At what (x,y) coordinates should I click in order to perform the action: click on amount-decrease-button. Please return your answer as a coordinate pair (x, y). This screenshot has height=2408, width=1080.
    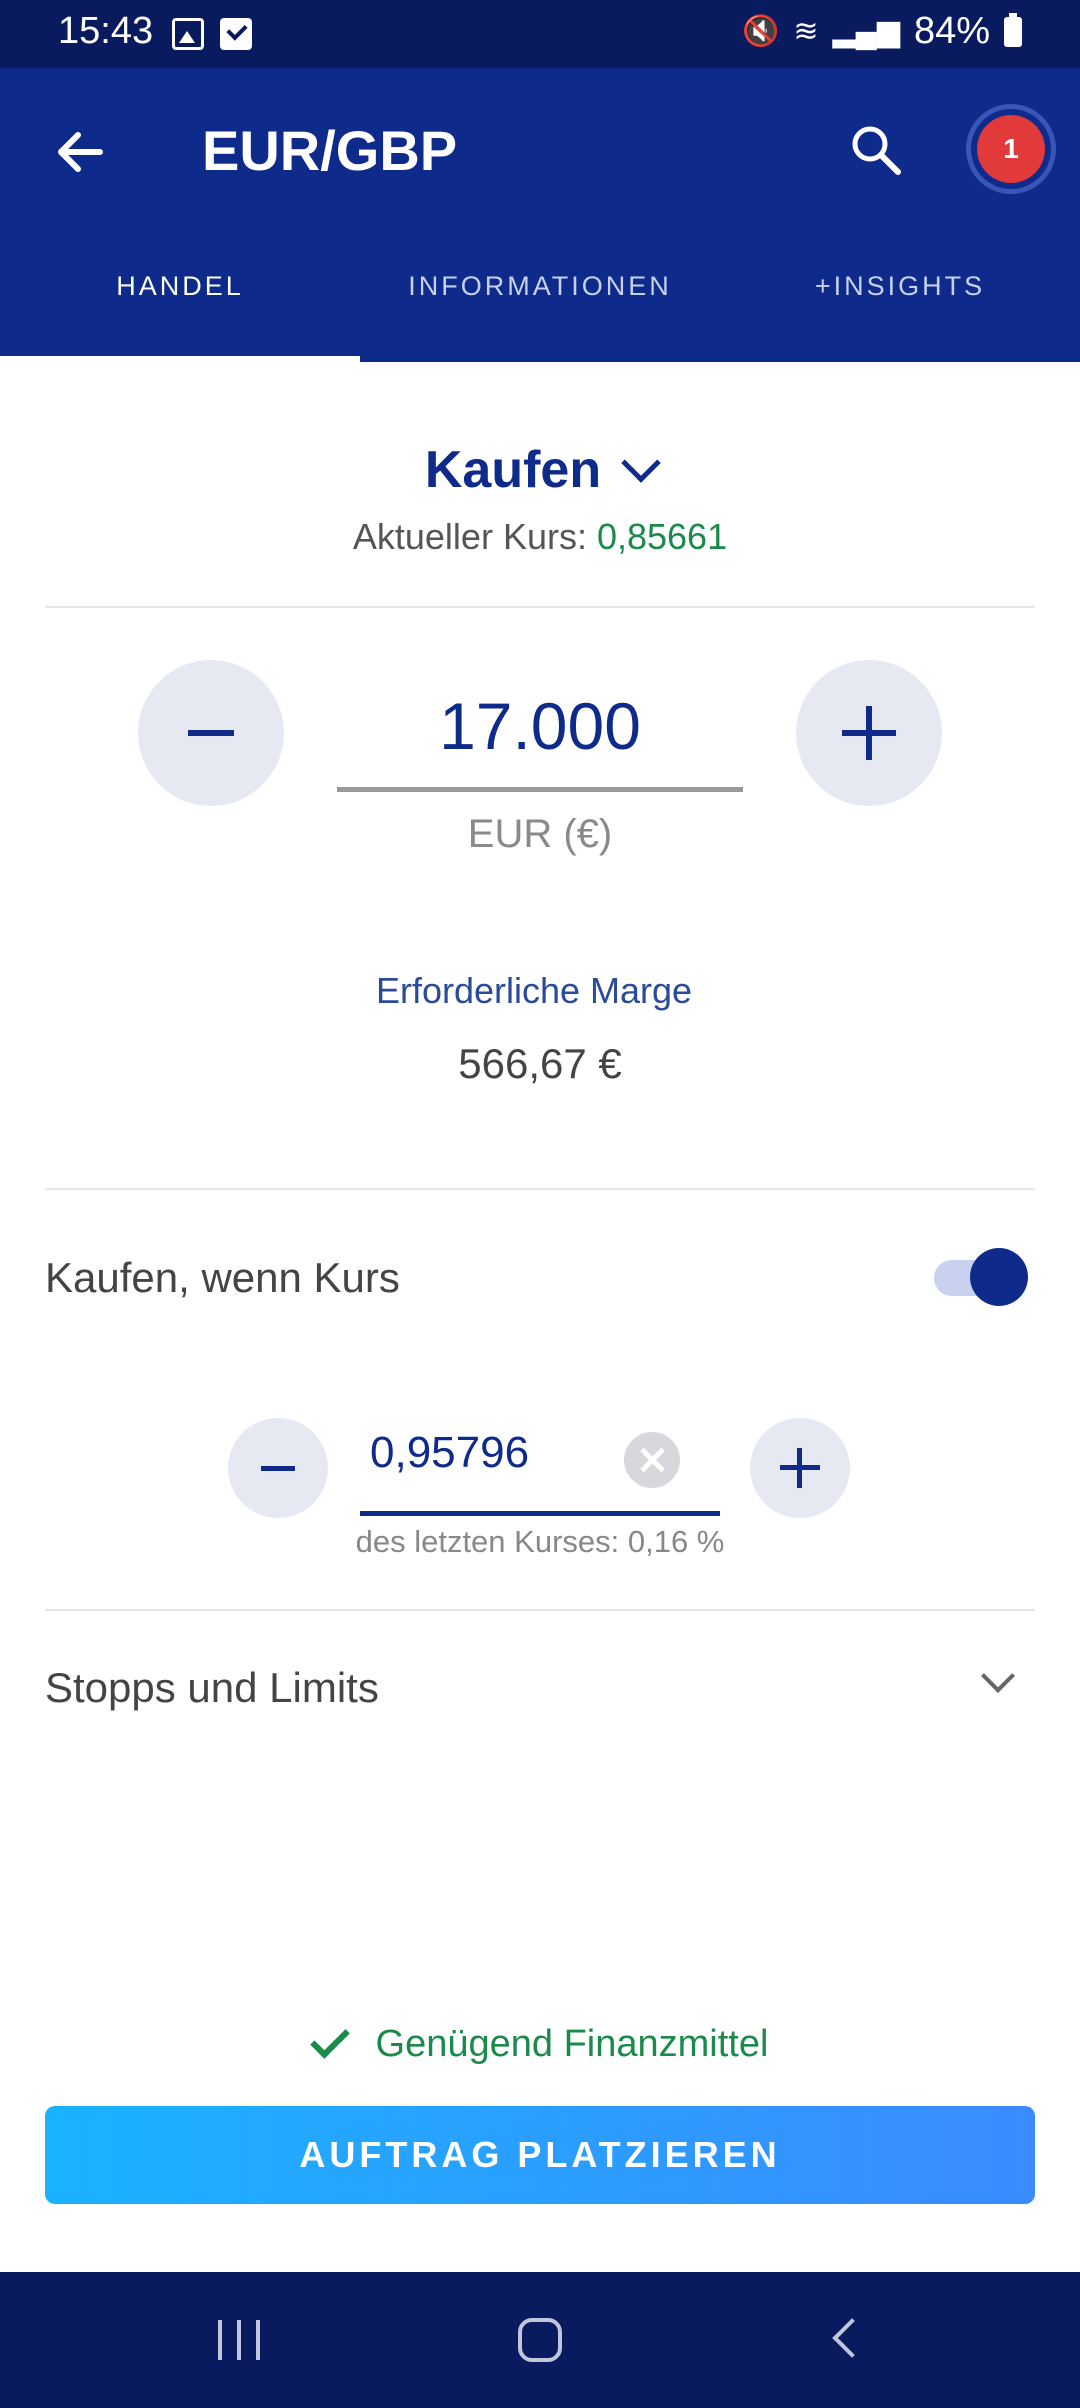
    Looking at the image, I should click on (211, 733).